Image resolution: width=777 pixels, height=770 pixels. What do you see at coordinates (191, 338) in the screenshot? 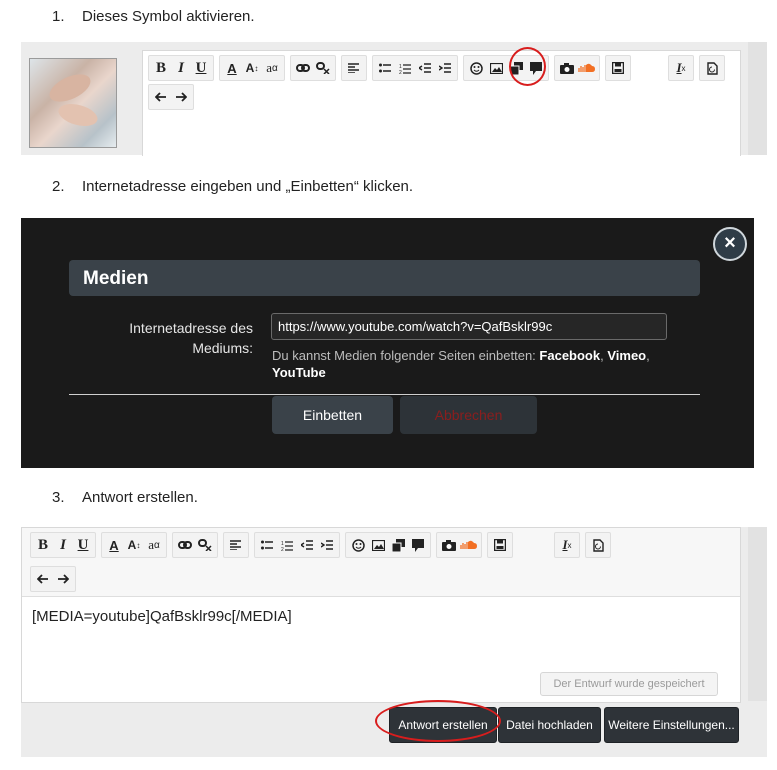
I see `url-label: Internetadresse des Mediums:` at bounding box center [191, 338].